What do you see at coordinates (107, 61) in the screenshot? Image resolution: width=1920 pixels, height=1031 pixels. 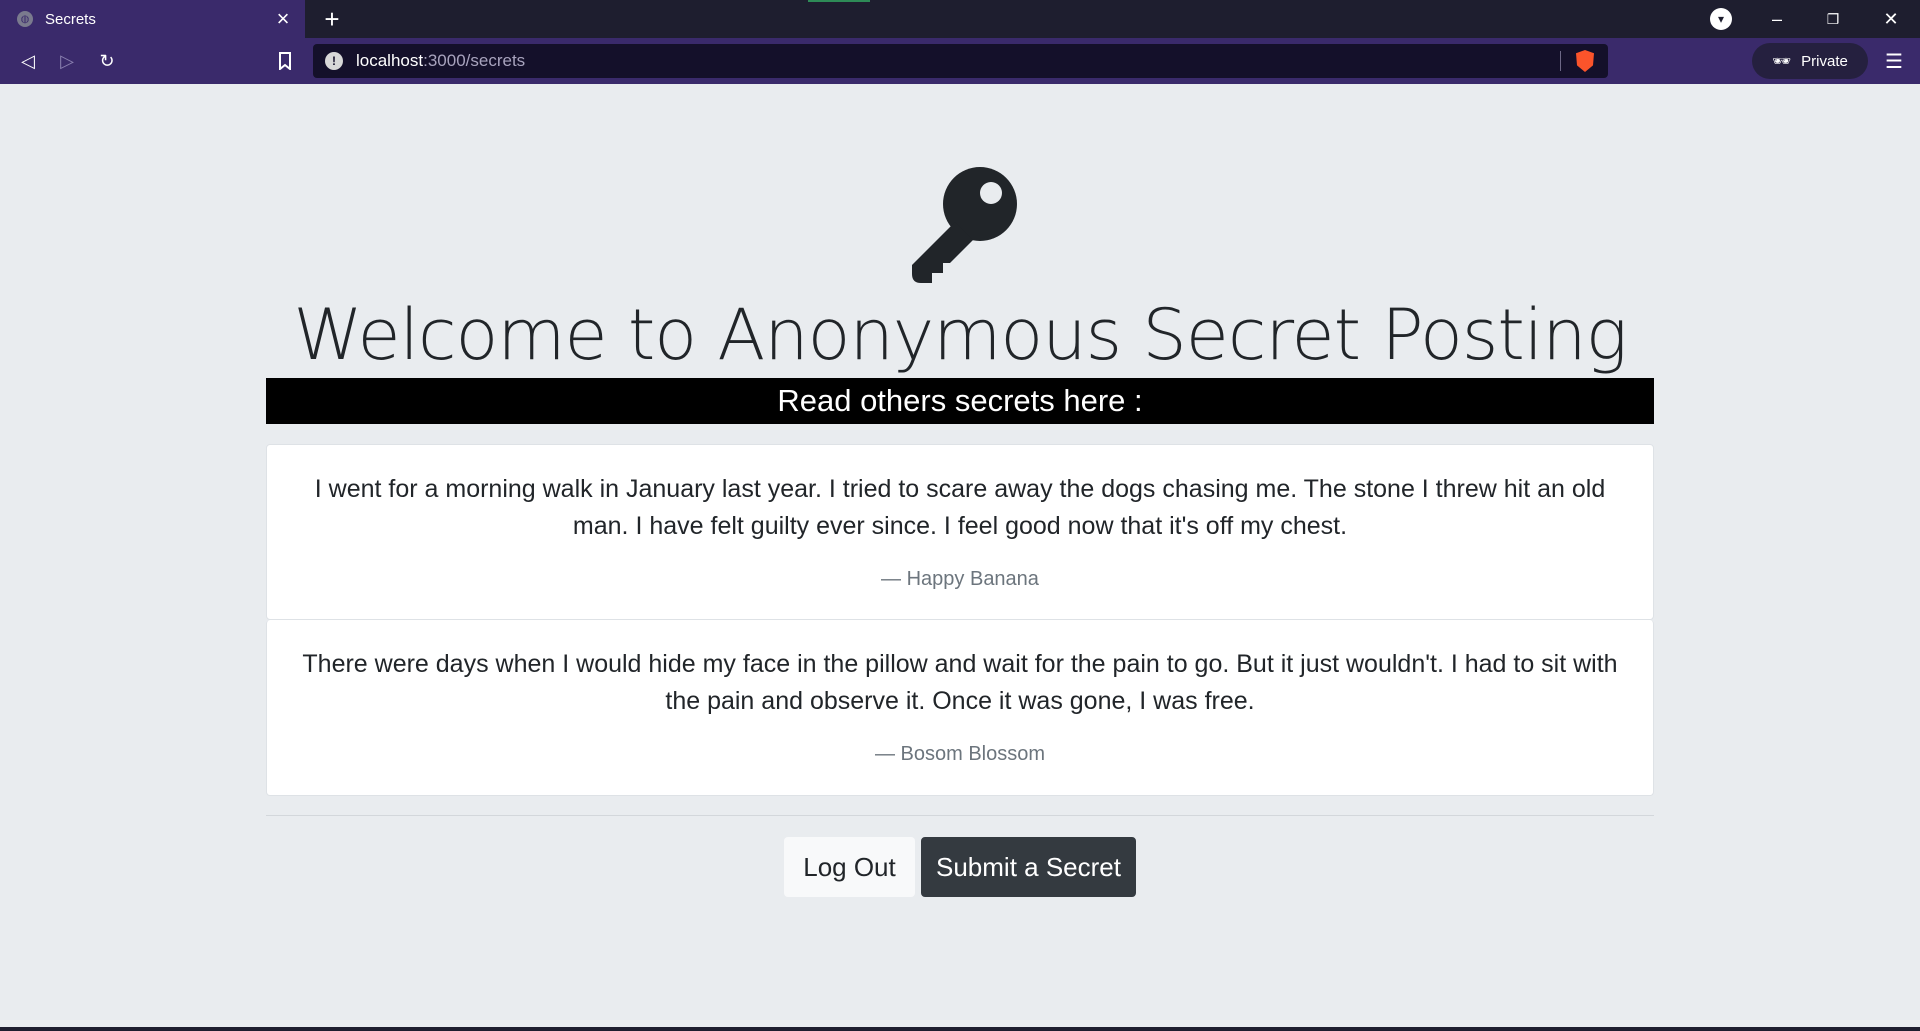 I see `reload-icon: ↻` at bounding box center [107, 61].